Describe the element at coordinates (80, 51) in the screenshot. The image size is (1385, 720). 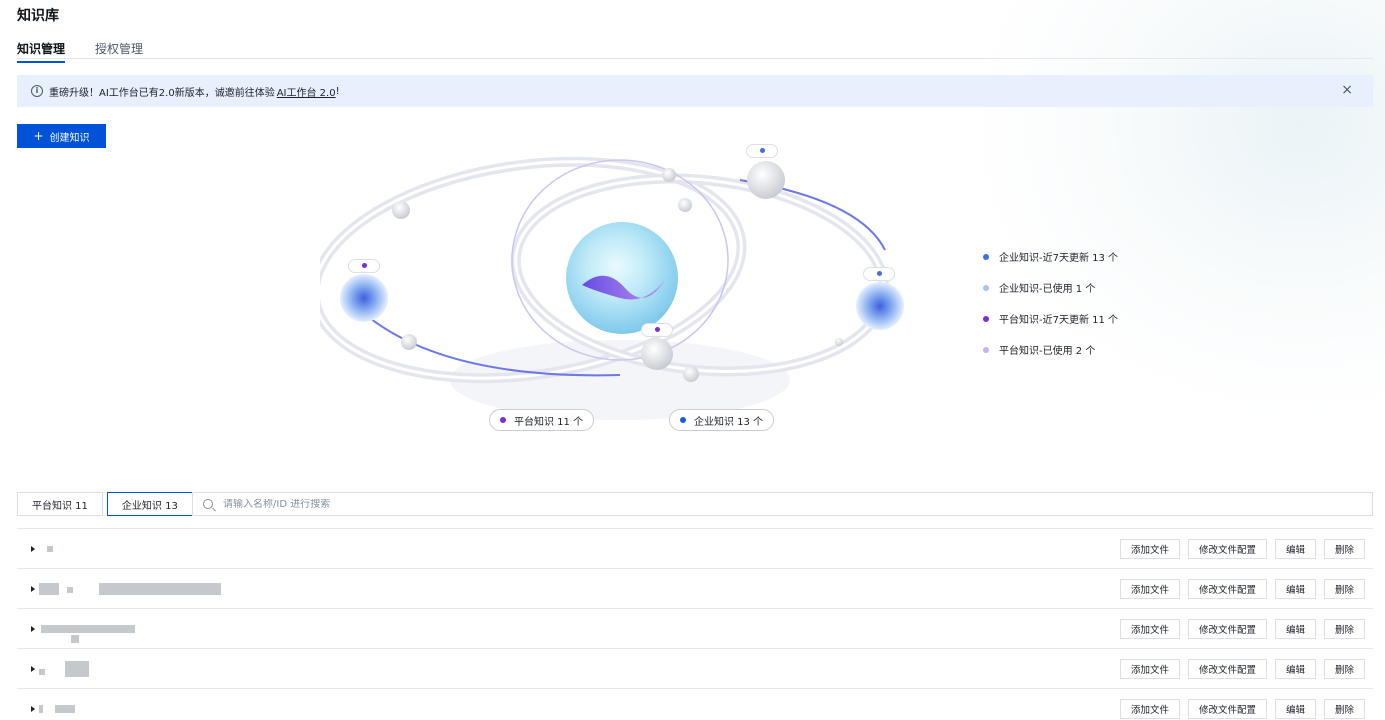
I see `top-tabs: 知识管理 授权管理` at that location.